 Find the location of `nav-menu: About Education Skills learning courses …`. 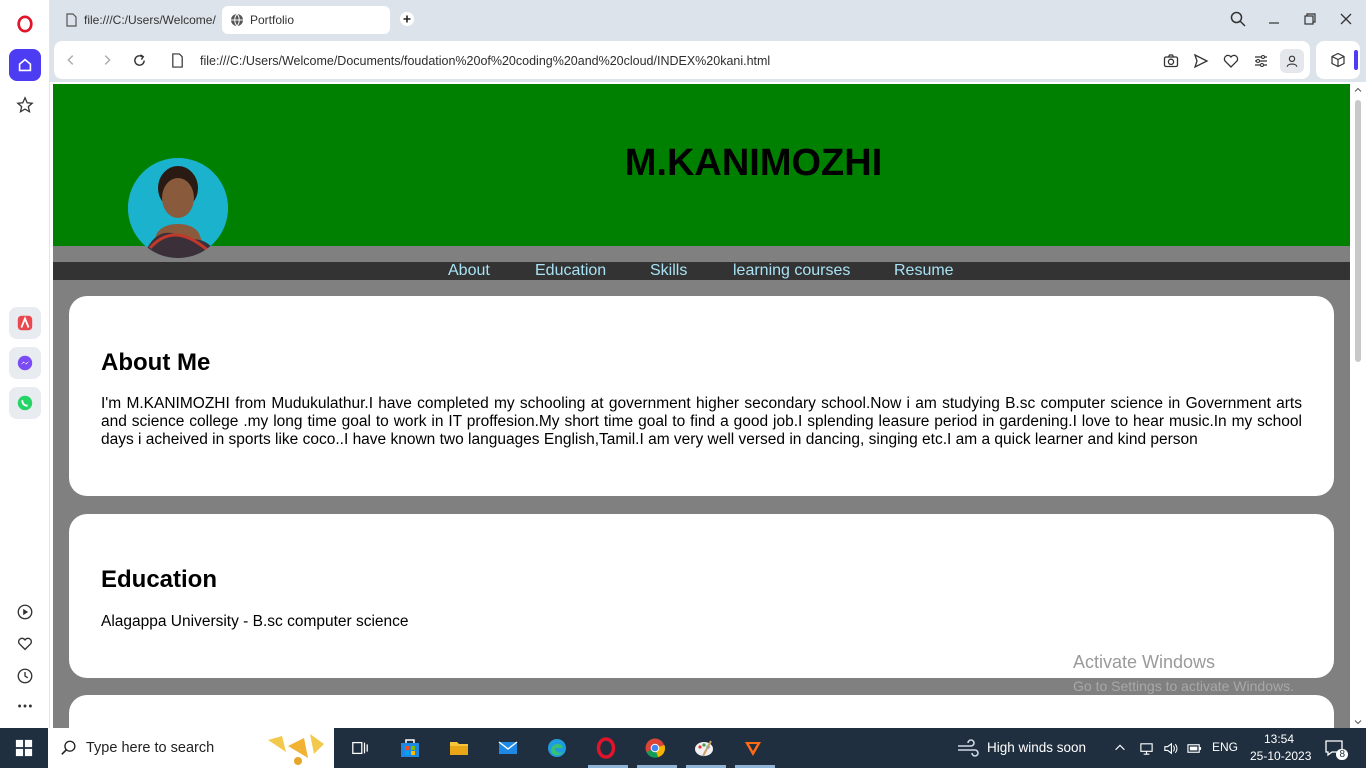

nav-menu: About Education Skills learning courses … is located at coordinates (701, 271).